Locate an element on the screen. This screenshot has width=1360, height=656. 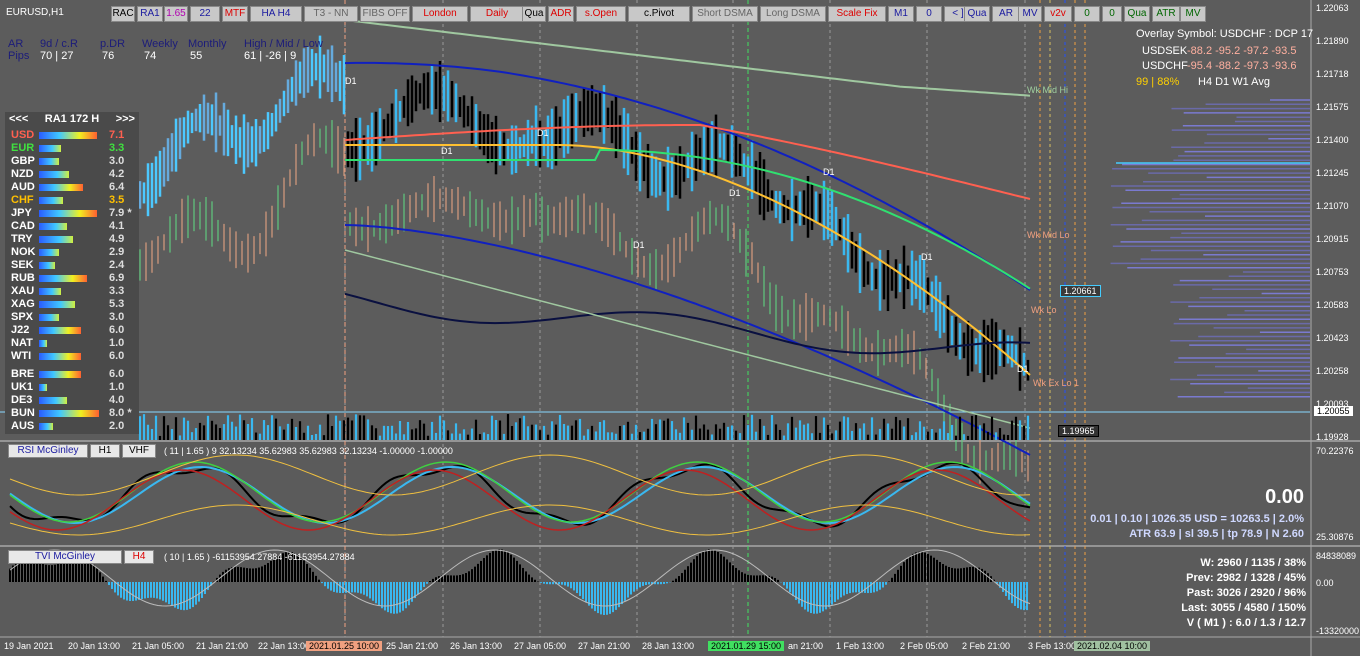
toolbar-button: Short DSMA is located at coordinates (725, 14).